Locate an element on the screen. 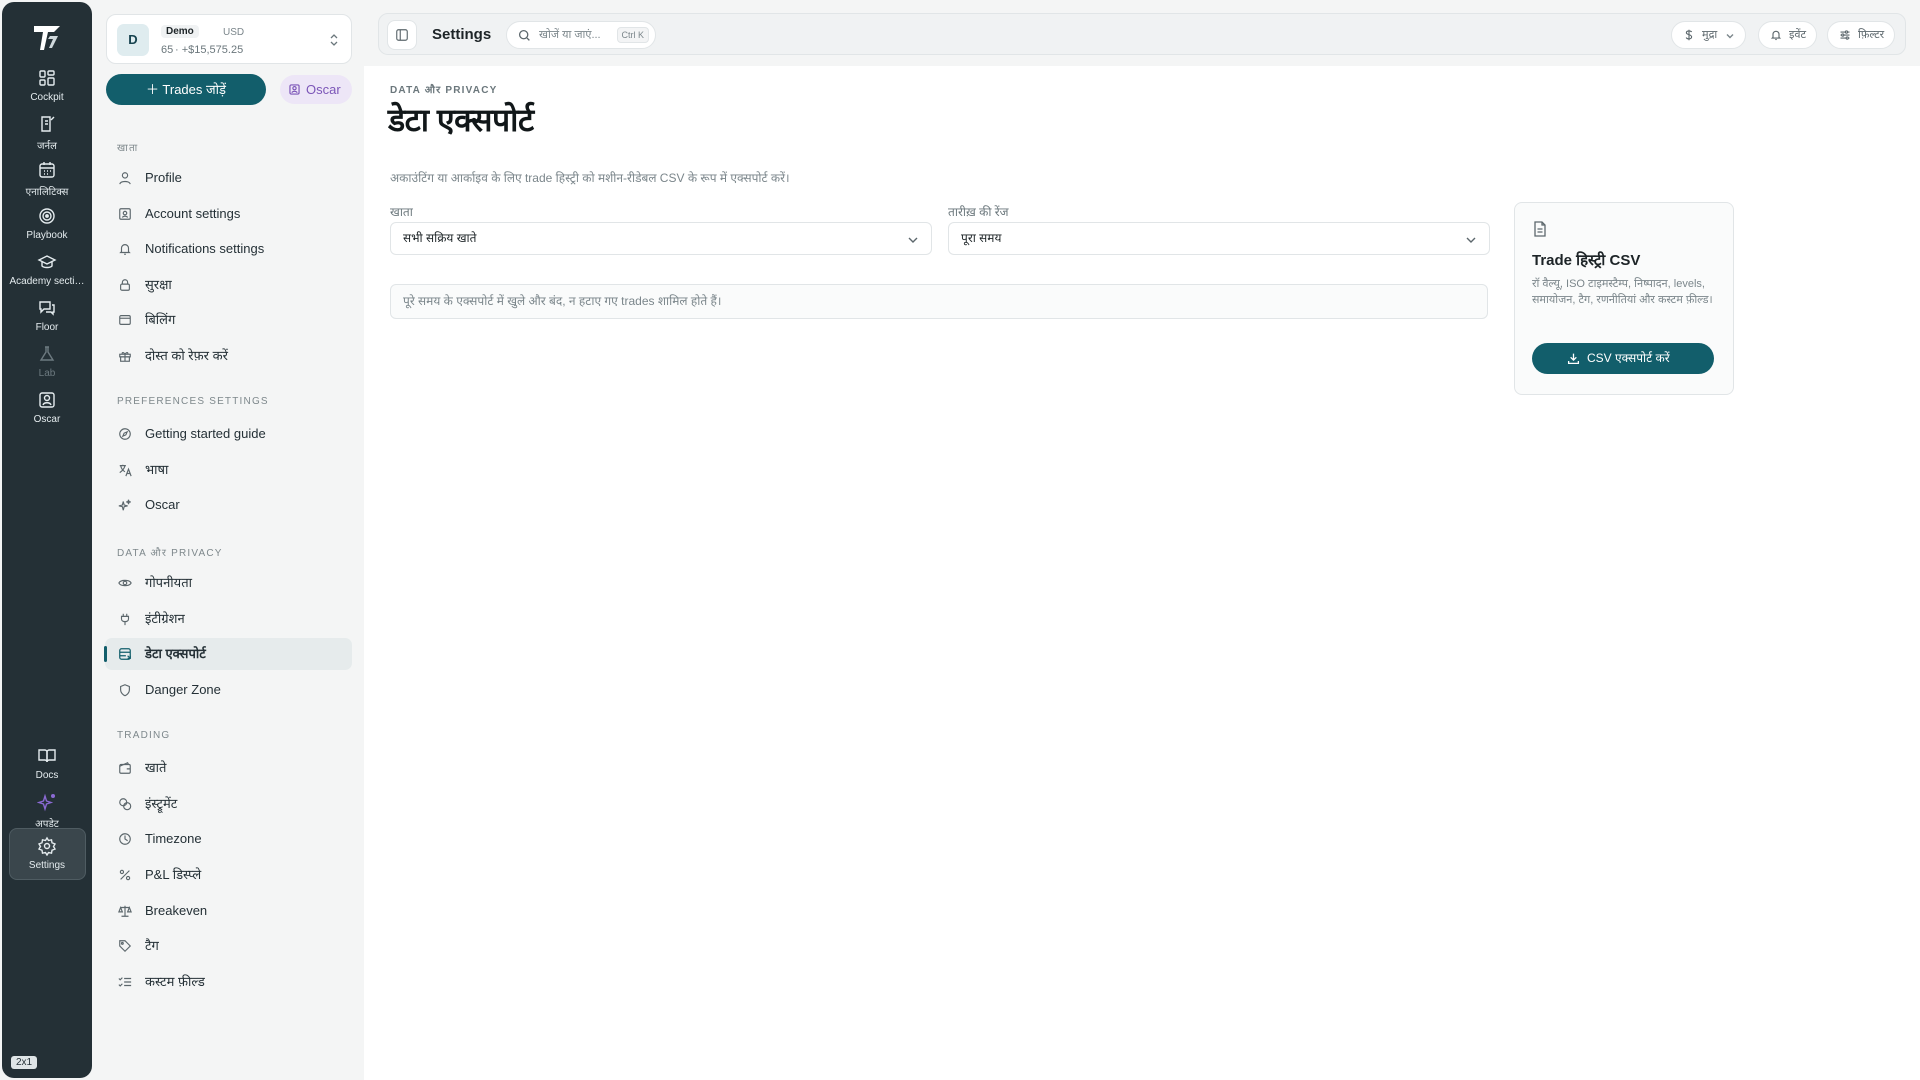 The width and height of the screenshot is (1920, 1080). oscar-button: Oscar is located at coordinates (316, 89).